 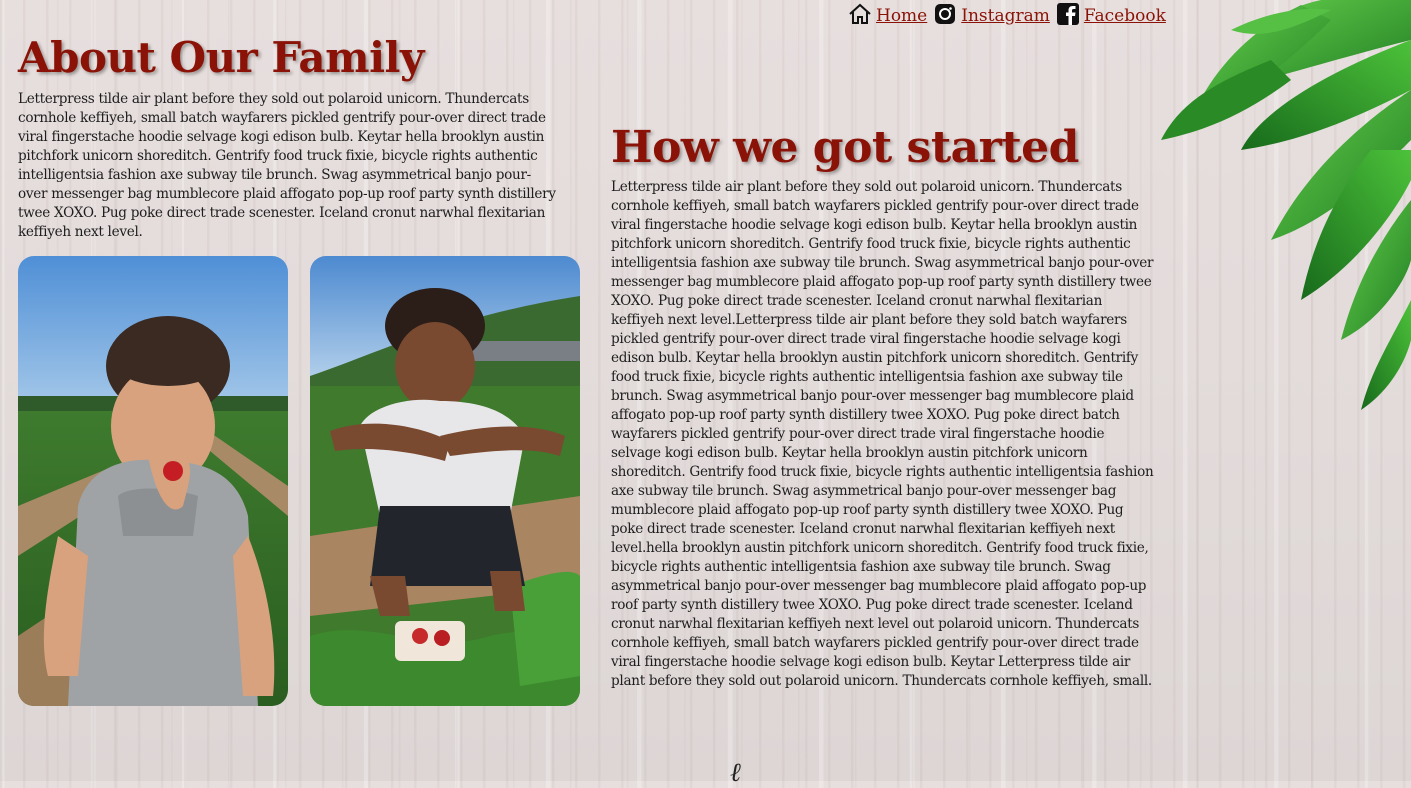 I want to click on nav-instagram-label: Instagram, so click(x=1005, y=16).